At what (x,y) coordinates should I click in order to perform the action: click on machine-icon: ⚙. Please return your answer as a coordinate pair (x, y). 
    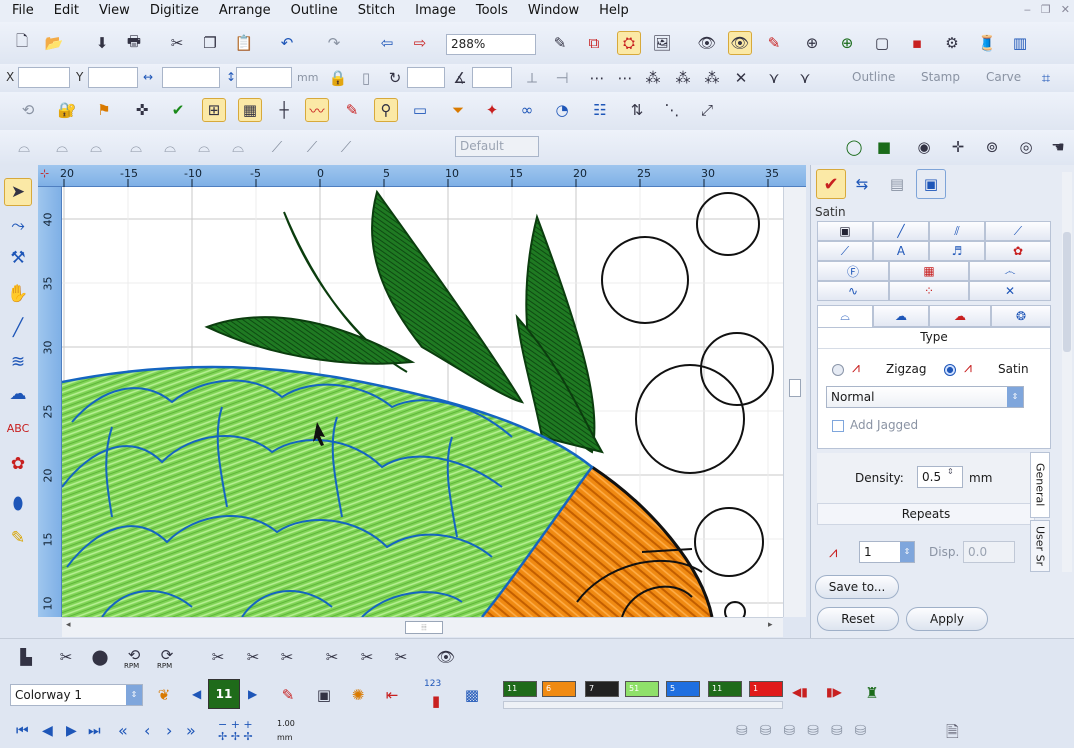
    Looking at the image, I should click on (952, 43).